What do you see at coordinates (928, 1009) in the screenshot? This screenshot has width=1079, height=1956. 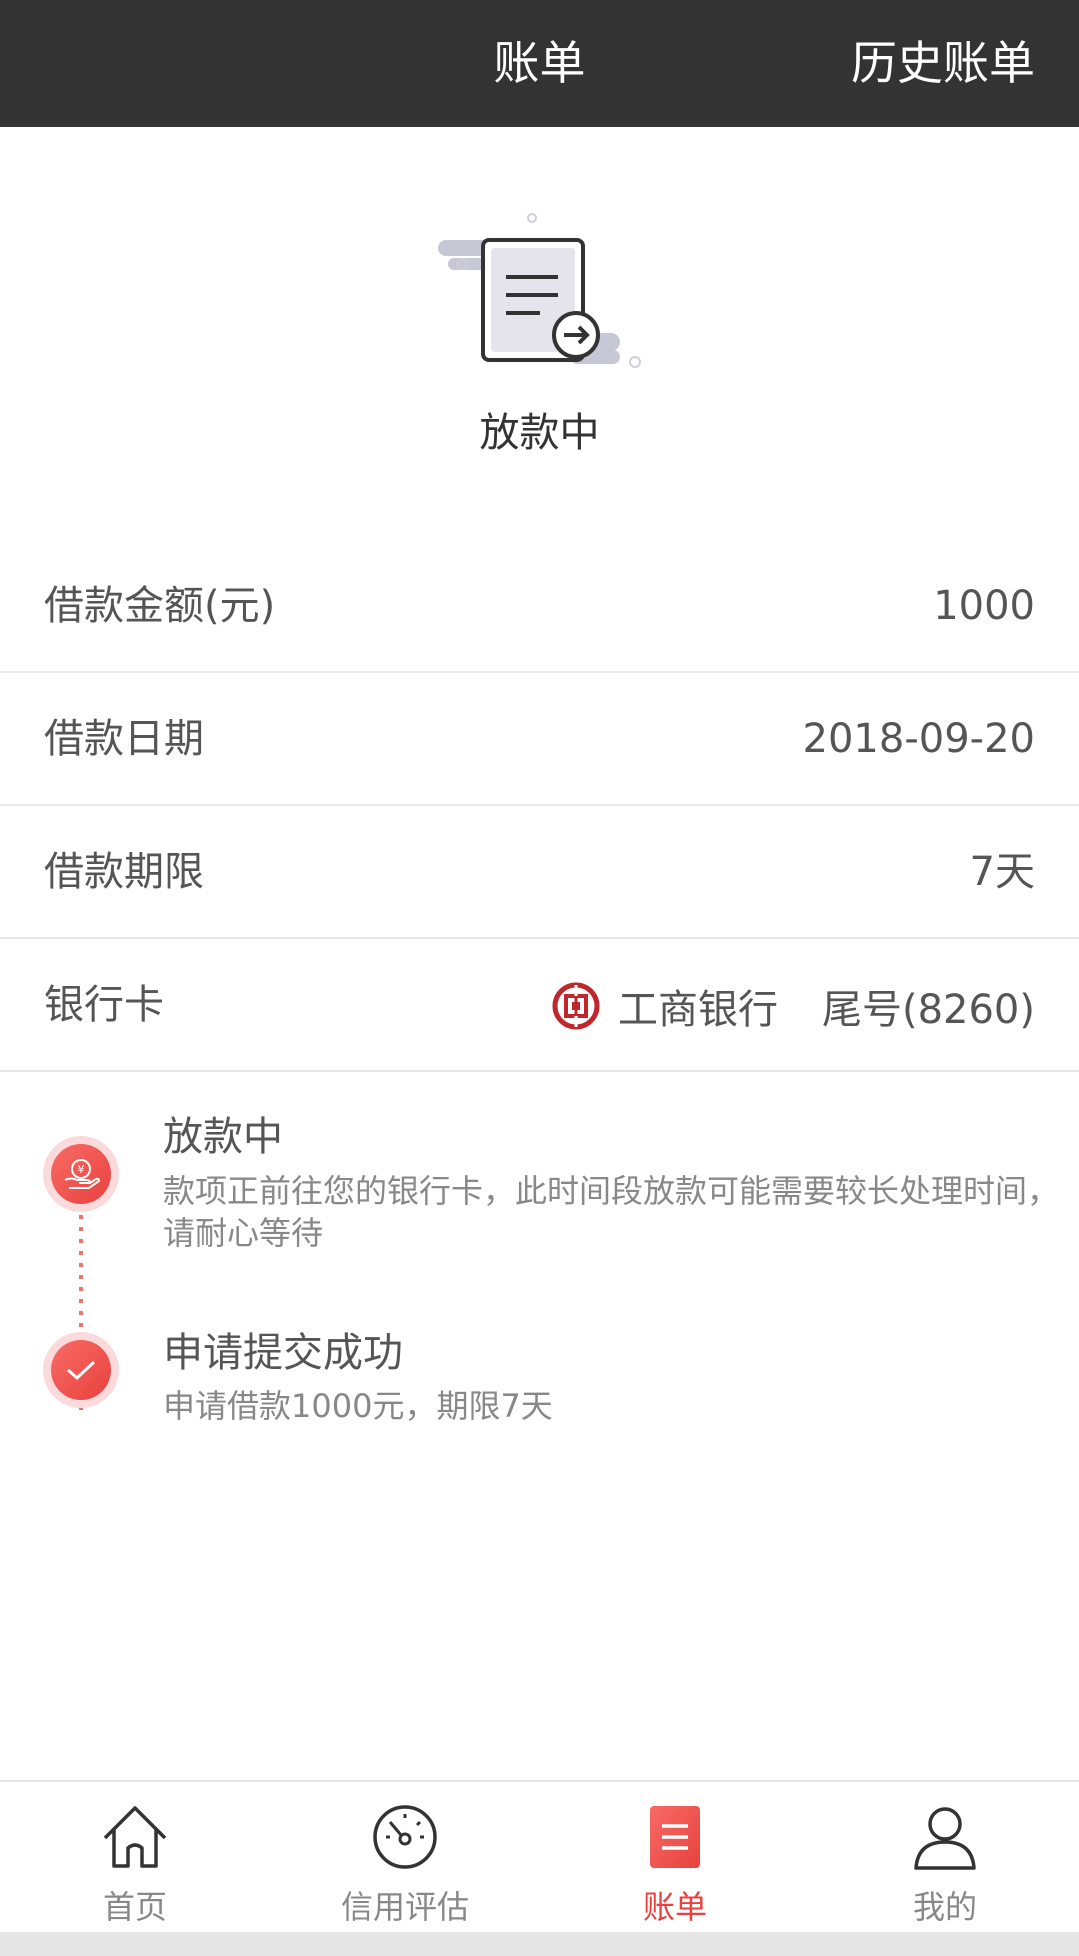 I see `bank-card-tail: 尾号(8260)` at bounding box center [928, 1009].